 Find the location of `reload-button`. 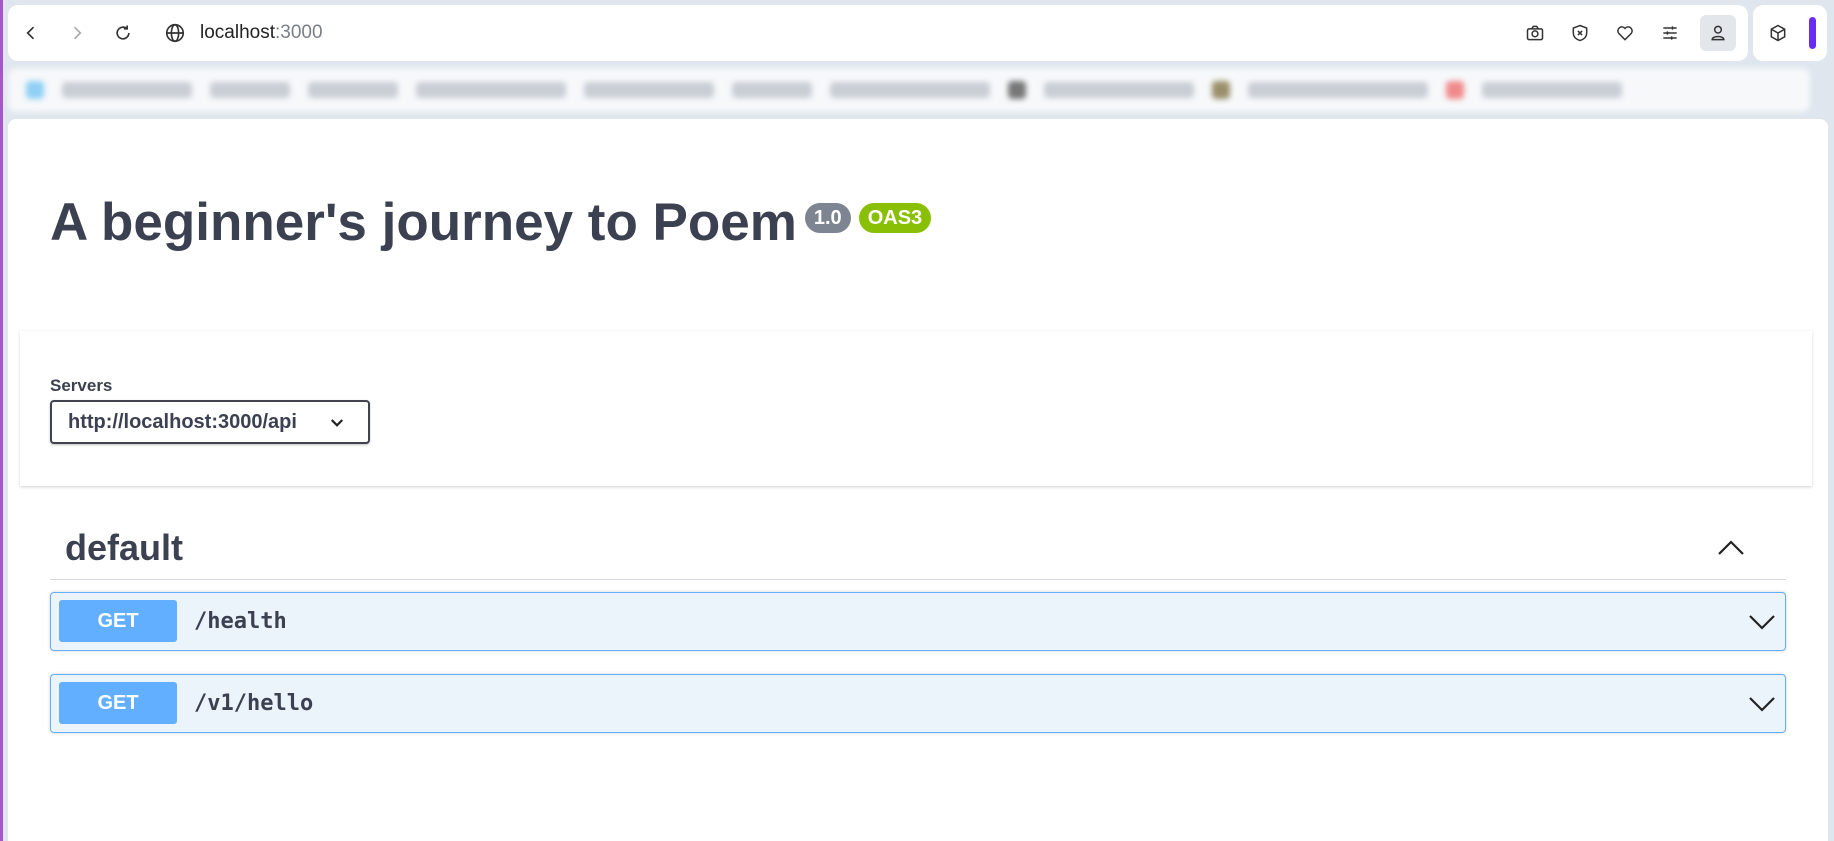

reload-button is located at coordinates (123, 33).